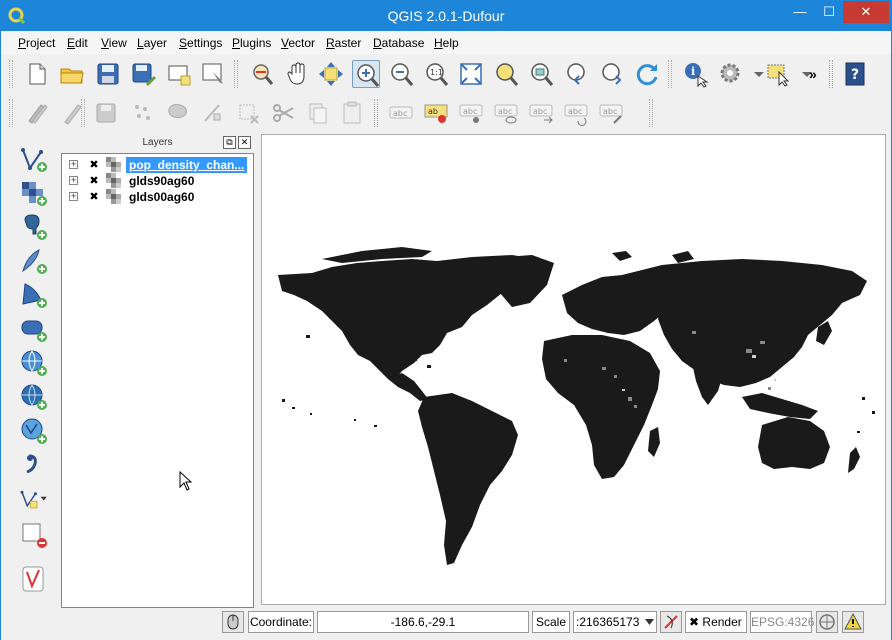 This screenshot has height=640, width=892. Describe the element at coordinates (34, 579) in the screenshot. I see `add-virtual-layer-button` at that location.